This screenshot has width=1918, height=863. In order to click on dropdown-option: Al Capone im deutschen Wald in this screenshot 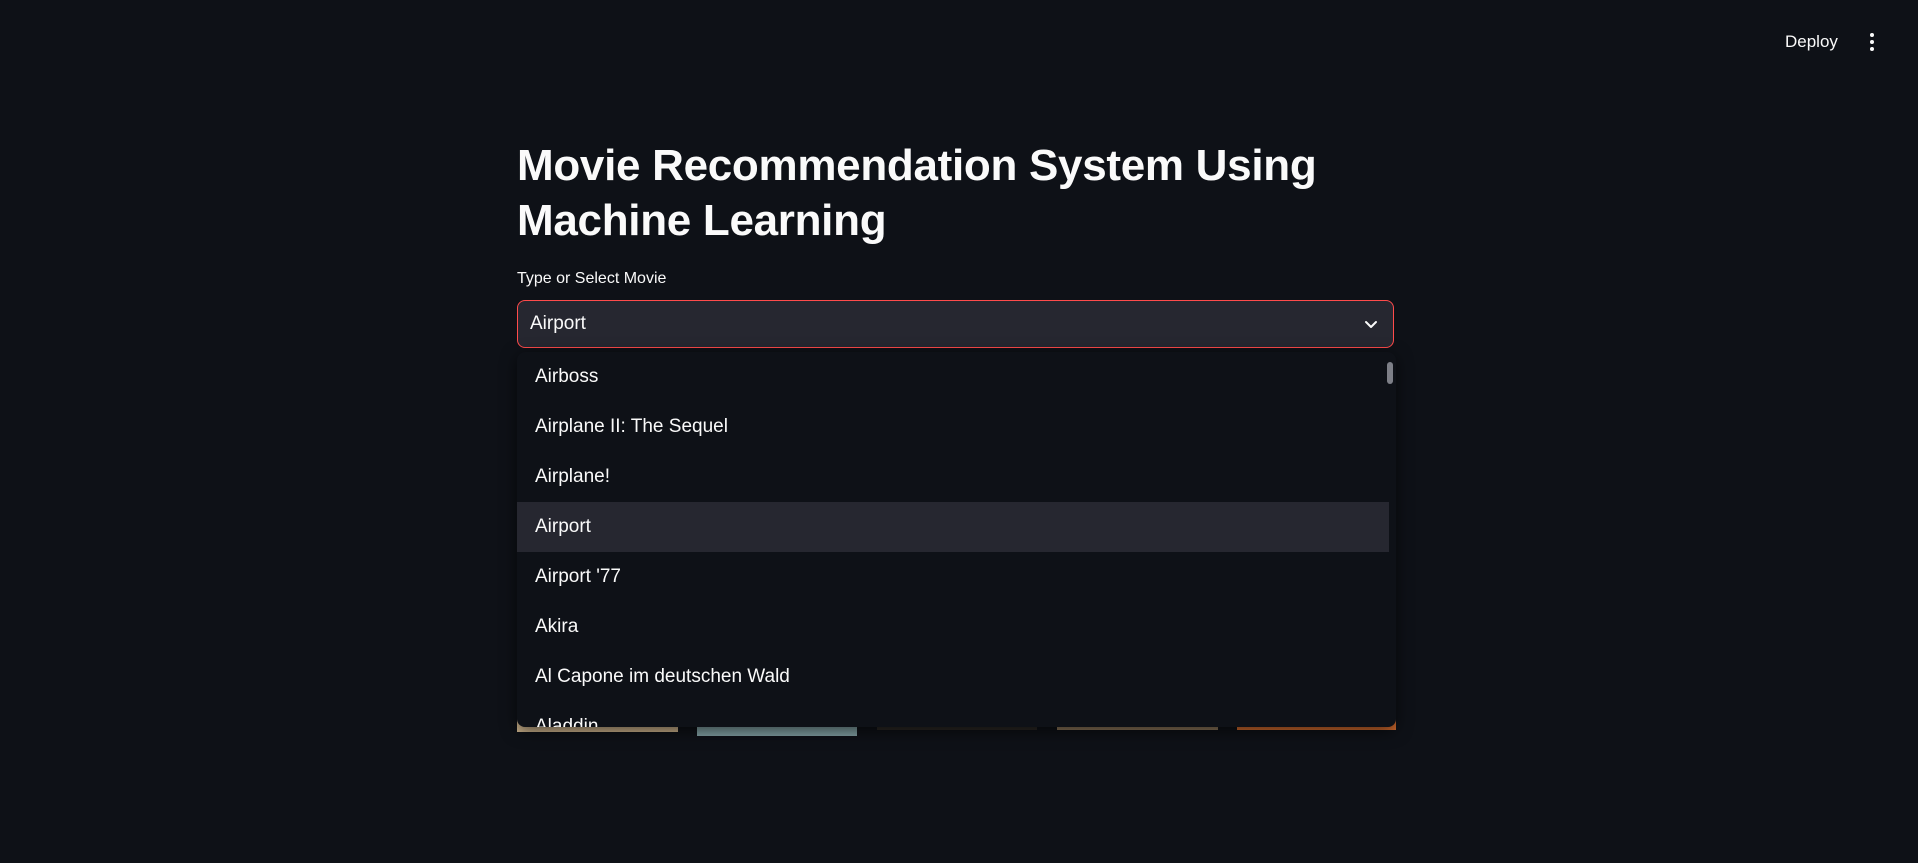, I will do `click(953, 677)`.